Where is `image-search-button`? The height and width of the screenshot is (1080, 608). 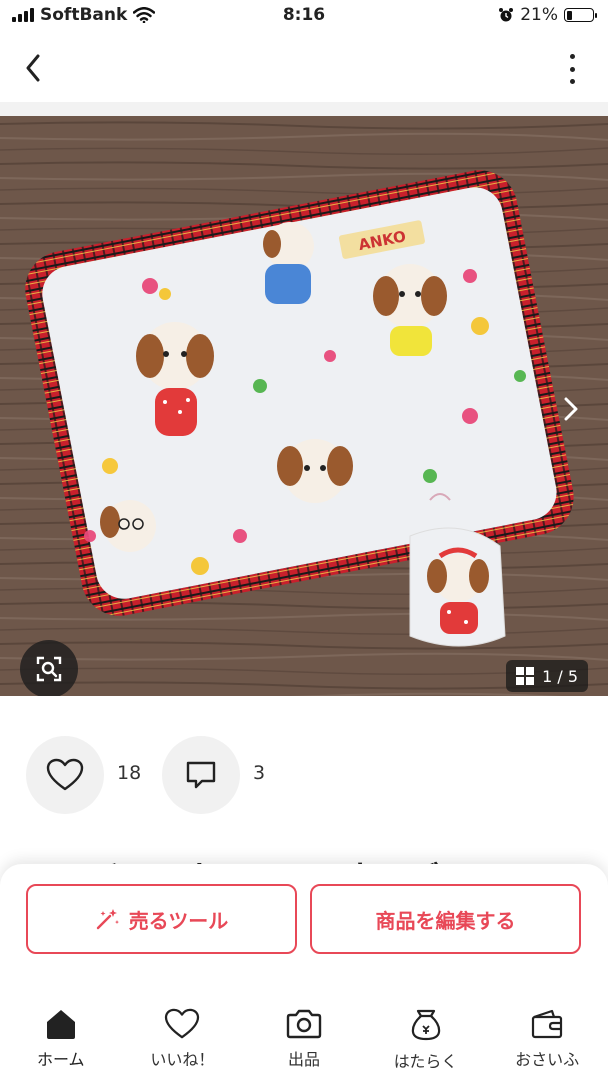 image-search-button is located at coordinates (49, 668).